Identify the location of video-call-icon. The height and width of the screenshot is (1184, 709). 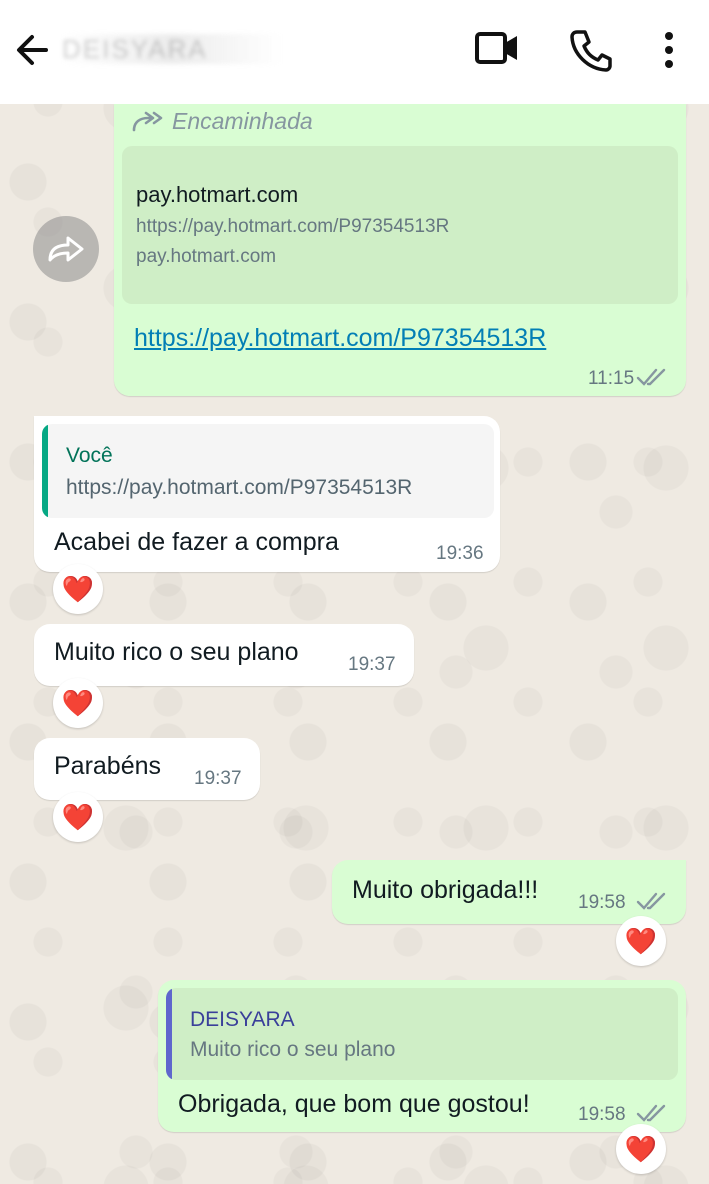
(497, 50).